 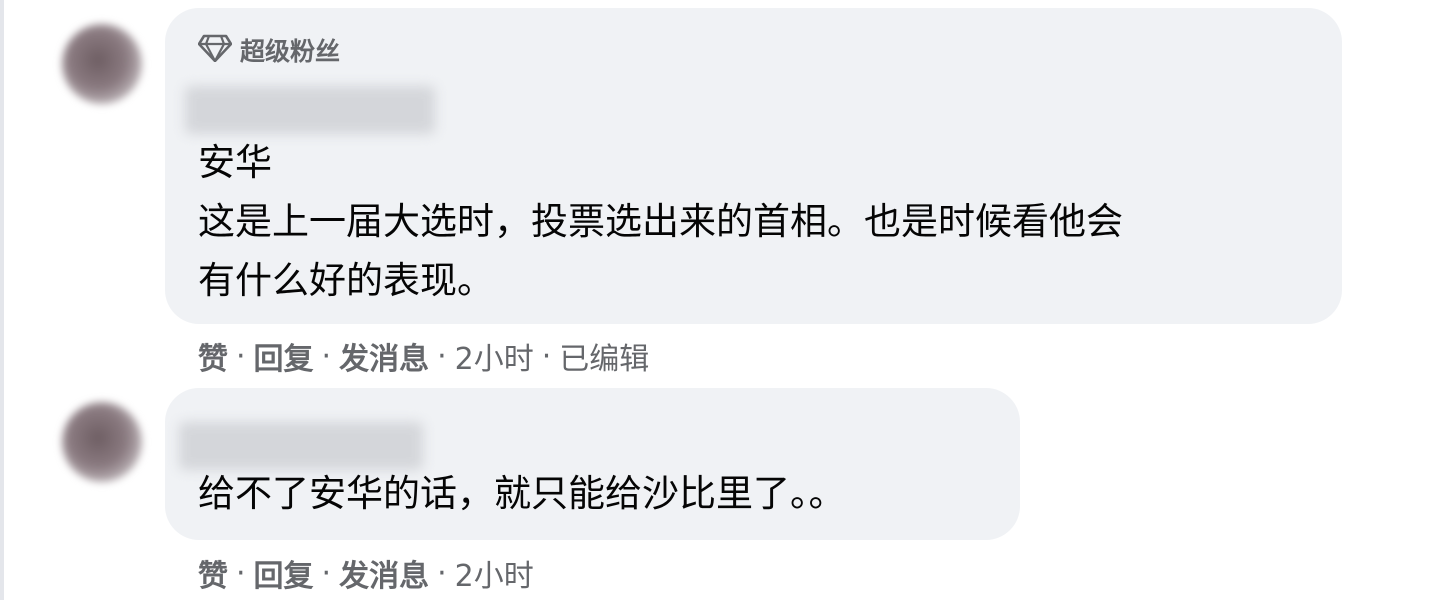 What do you see at coordinates (604, 356) in the screenshot?
I see `edited-label: 已编辑` at bounding box center [604, 356].